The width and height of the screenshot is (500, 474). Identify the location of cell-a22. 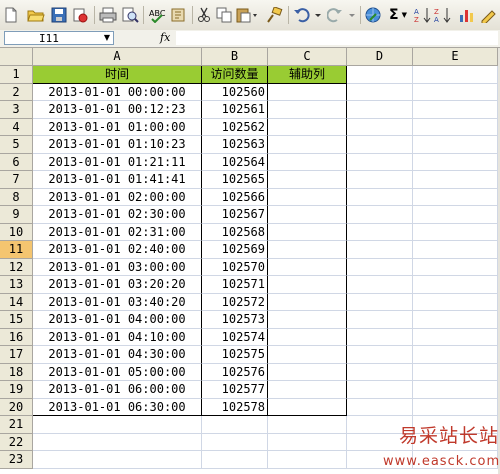
(117, 442).